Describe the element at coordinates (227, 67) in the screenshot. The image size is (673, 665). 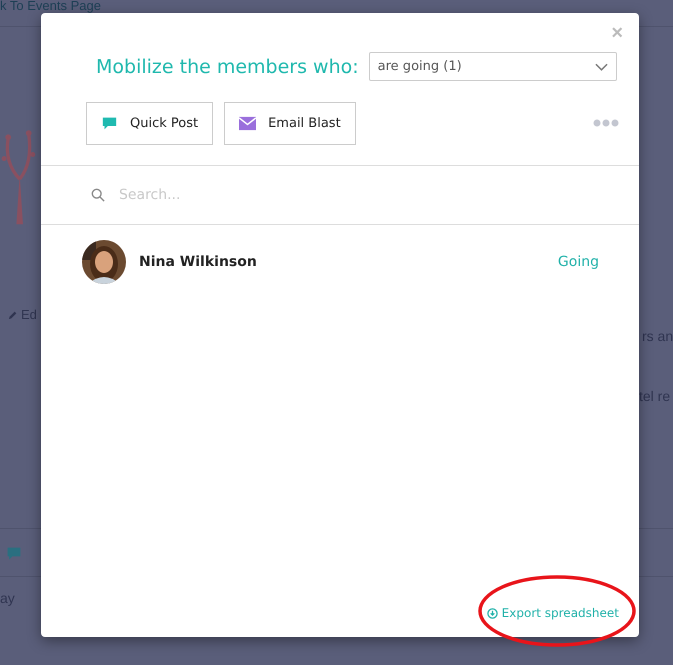
I see `modal-heading: Mobilize the members who:` at that location.